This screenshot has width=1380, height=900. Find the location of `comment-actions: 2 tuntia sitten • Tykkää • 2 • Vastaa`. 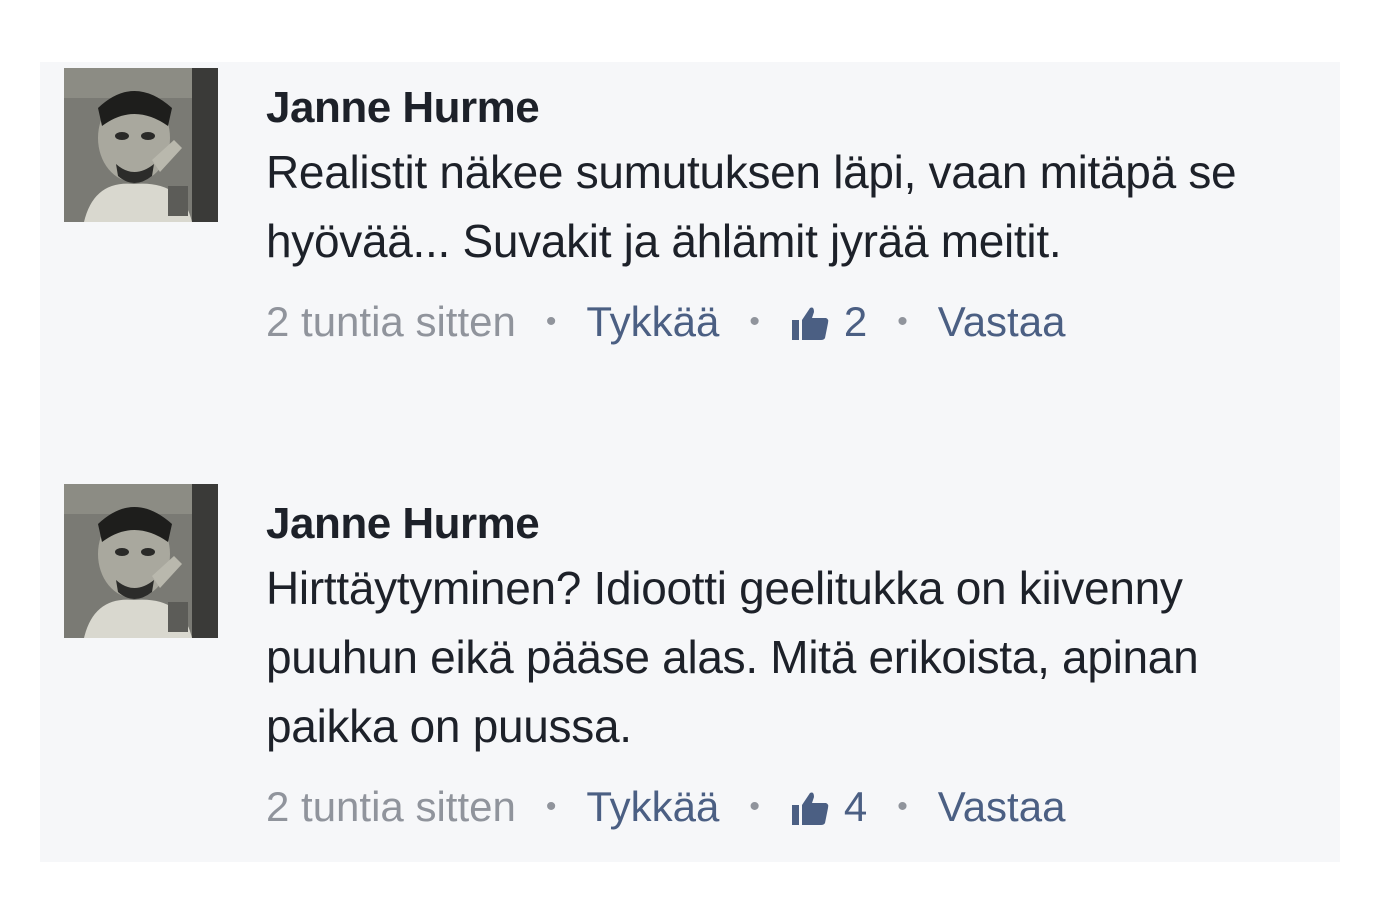

comment-actions: 2 tuntia sitten • Tykkää • 2 • Vastaa is located at coordinates (796, 322).